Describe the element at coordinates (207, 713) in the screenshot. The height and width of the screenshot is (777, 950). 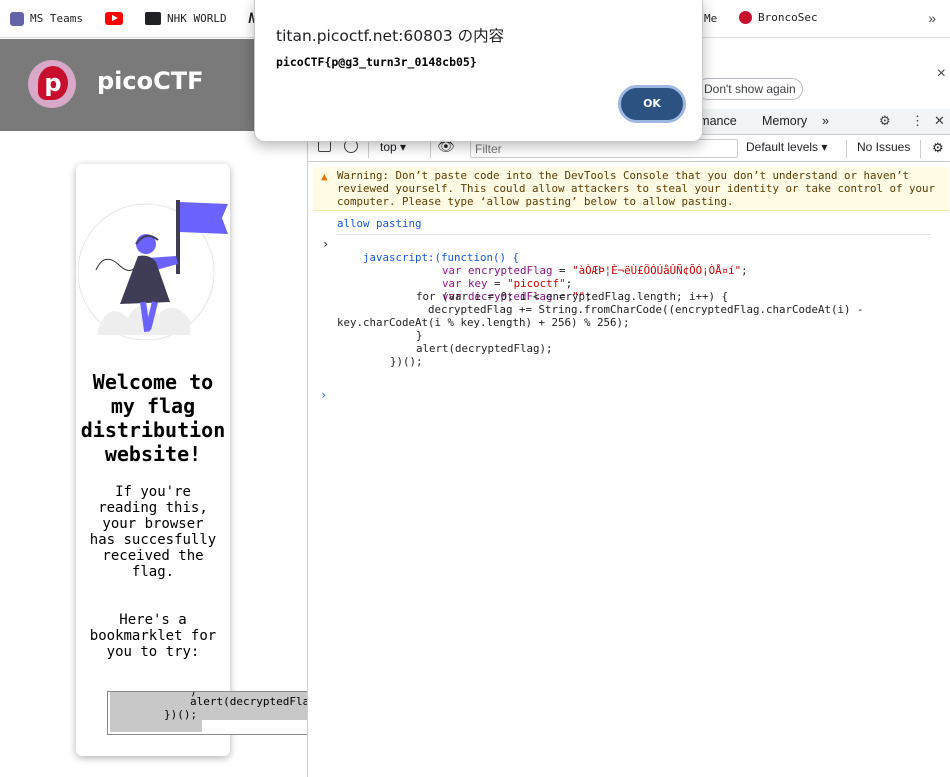
I see `bookmarklet-textarea: ) alert(decryptedFla })();` at that location.